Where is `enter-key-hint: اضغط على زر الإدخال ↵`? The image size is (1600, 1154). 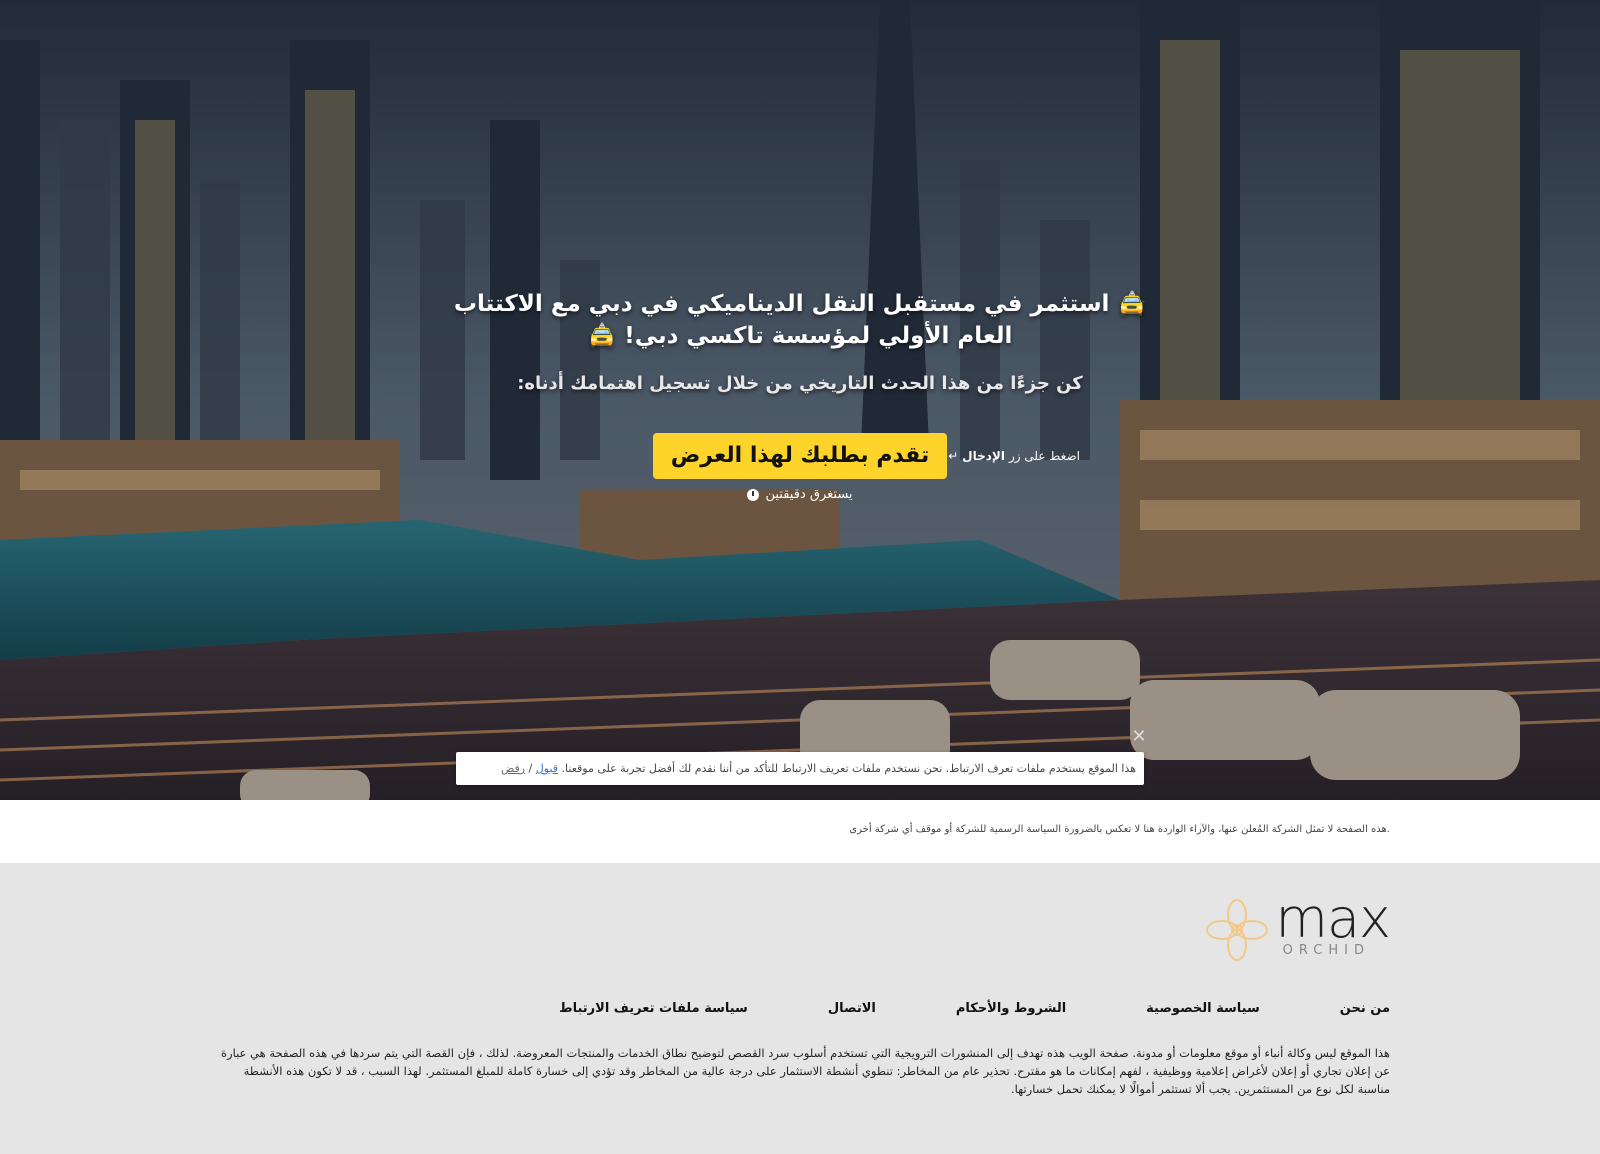
enter-key-hint: اضغط على زر الإدخال ↵ is located at coordinates (1014, 456).